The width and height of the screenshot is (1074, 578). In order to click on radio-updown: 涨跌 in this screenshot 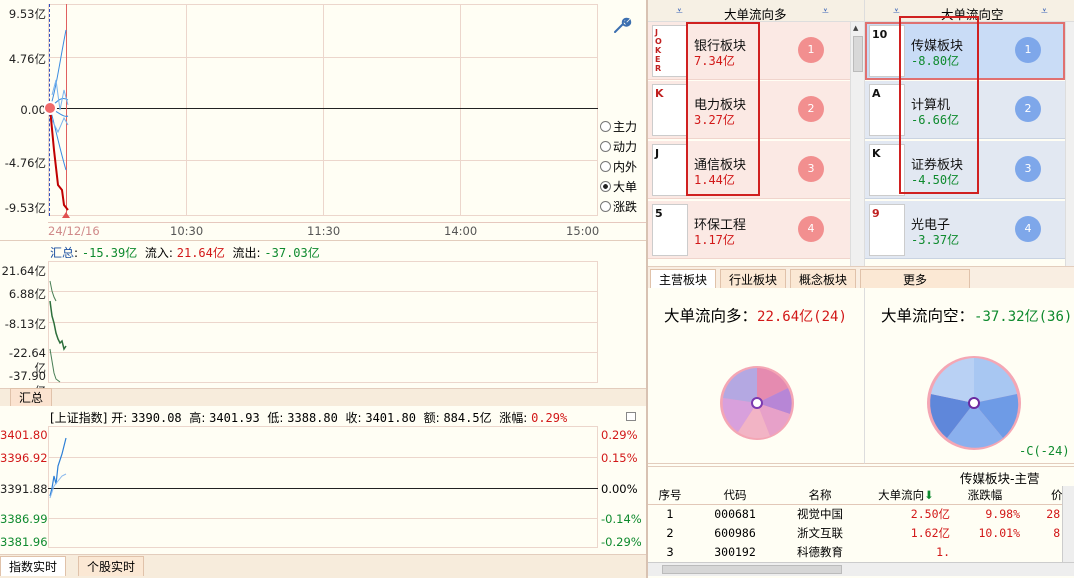, I will do `click(618, 206)`.